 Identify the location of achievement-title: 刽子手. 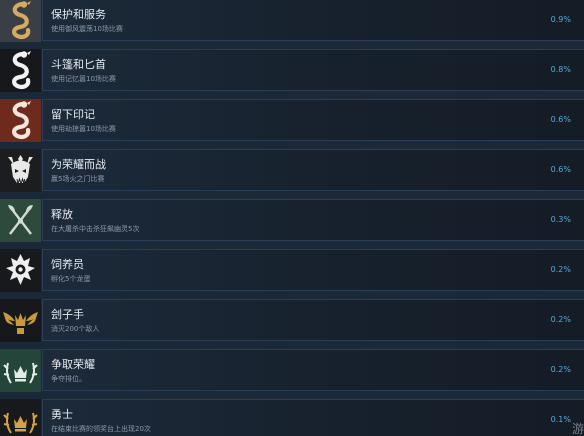
(67, 314).